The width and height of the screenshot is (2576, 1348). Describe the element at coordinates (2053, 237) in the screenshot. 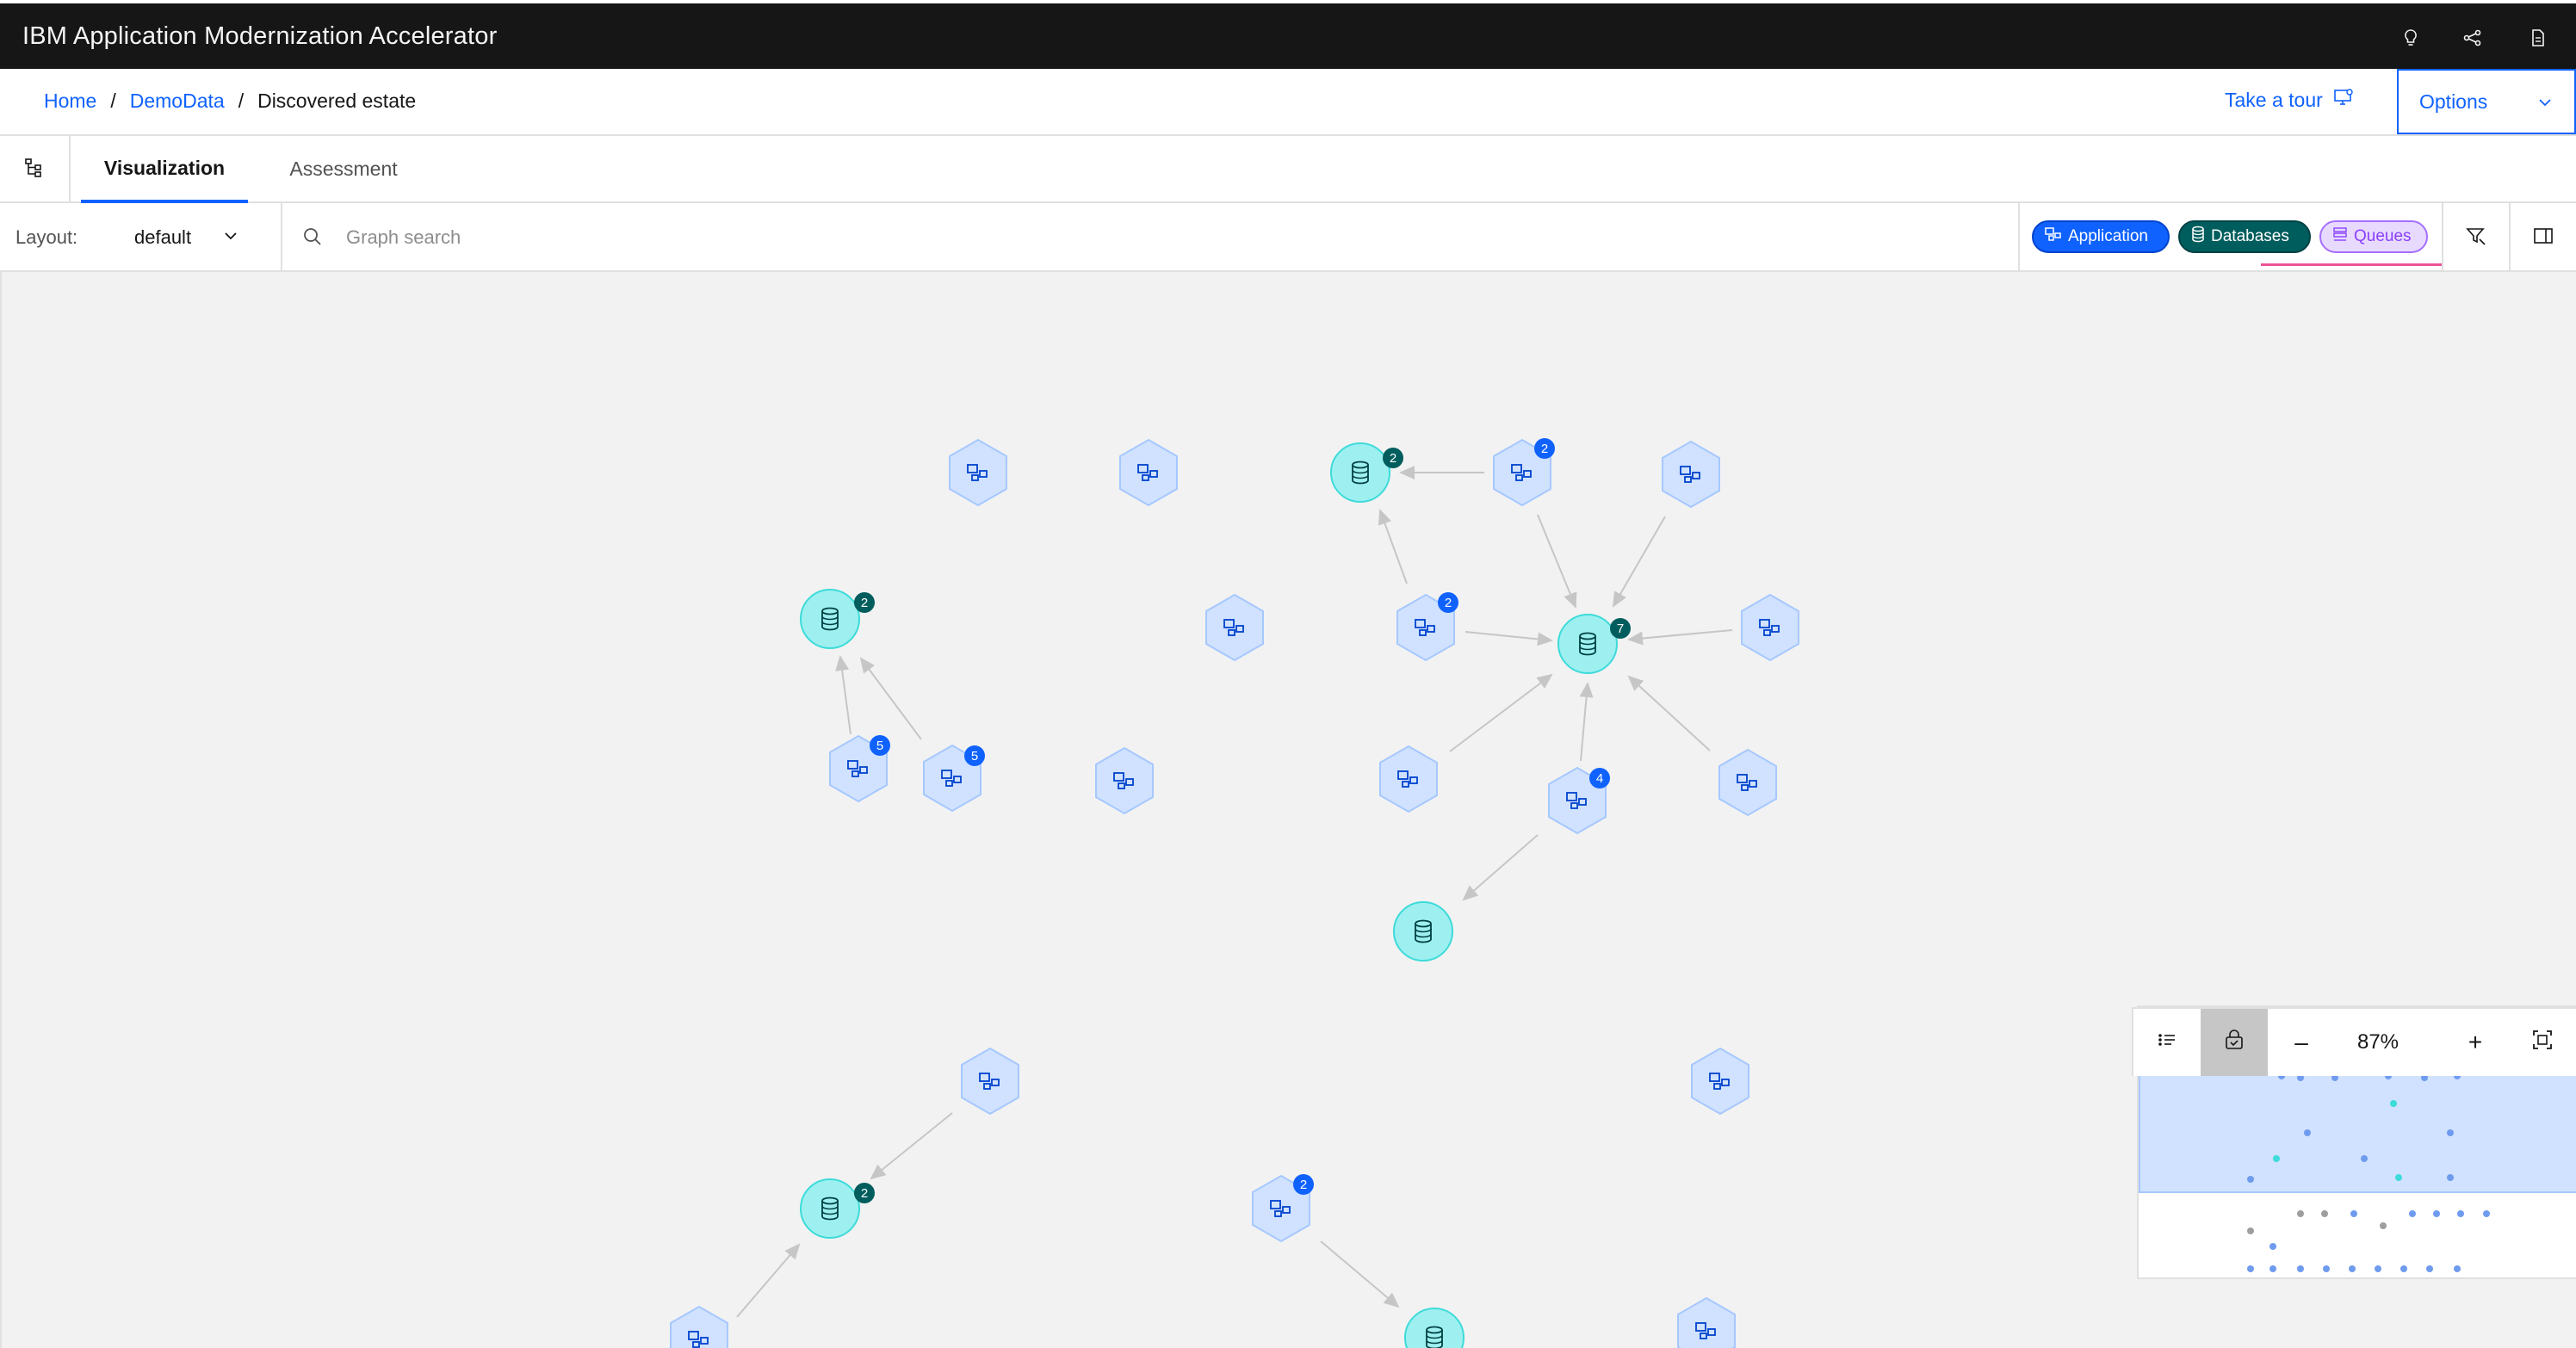

I see `application-icon` at that location.